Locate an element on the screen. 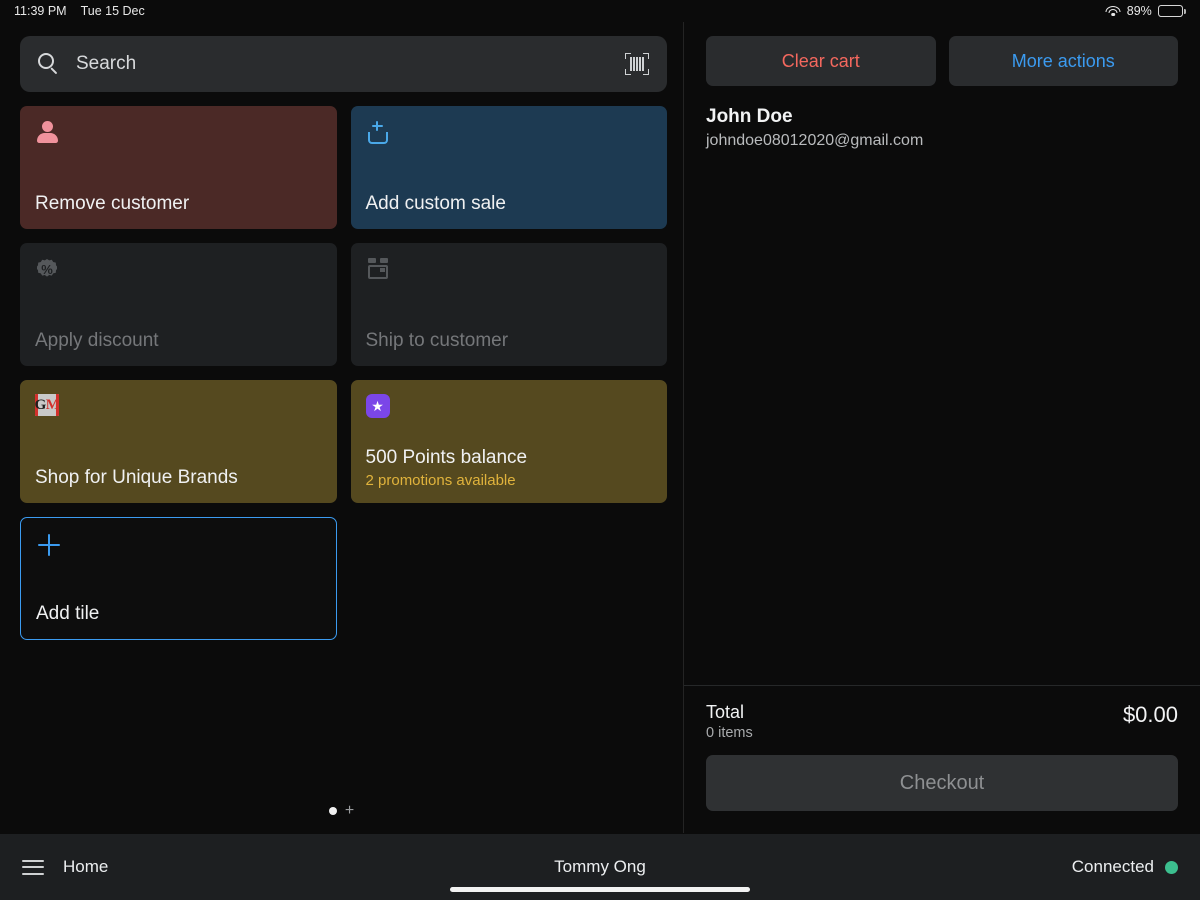  tile-apply-discount: % Apply discount is located at coordinates (178, 304).